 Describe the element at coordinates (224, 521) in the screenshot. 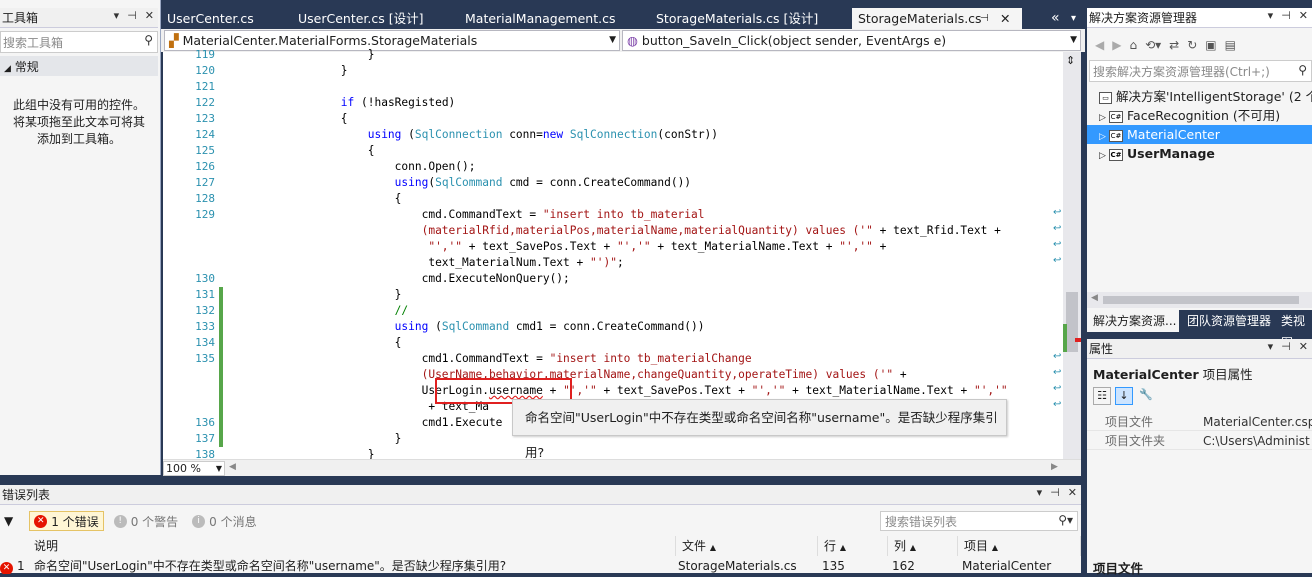

I see `messages-filter-button: i 0 个消息` at that location.